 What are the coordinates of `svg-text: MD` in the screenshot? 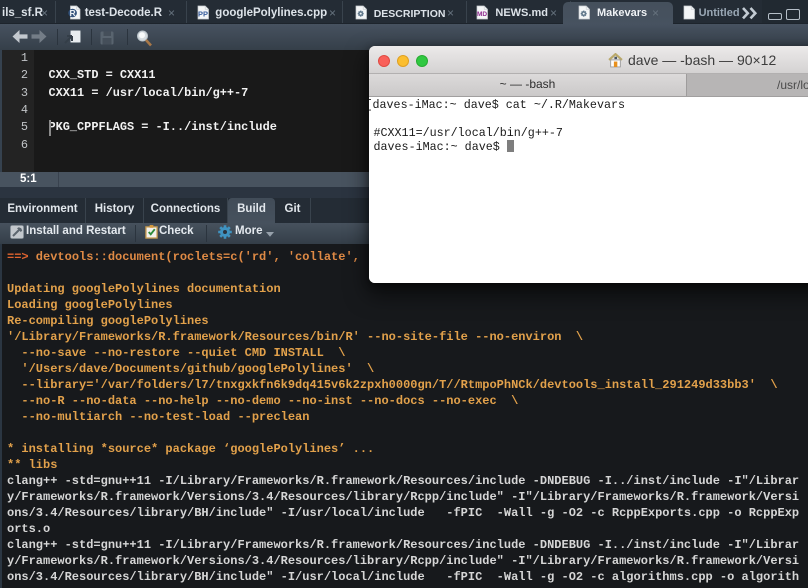 It's located at (481, 14).